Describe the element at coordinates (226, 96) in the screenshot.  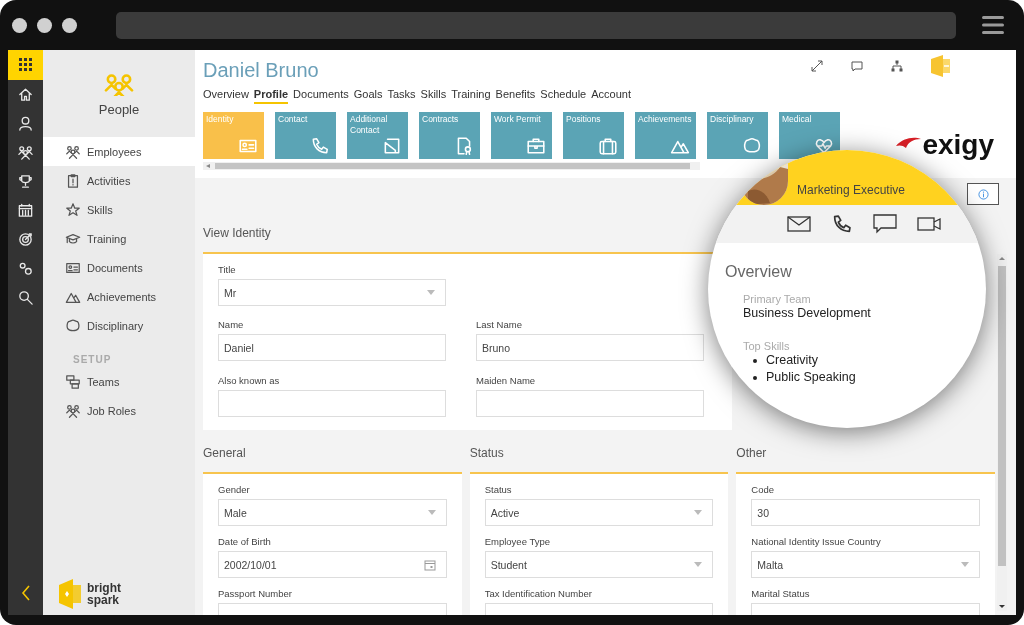
I see `tab: Overview` at that location.